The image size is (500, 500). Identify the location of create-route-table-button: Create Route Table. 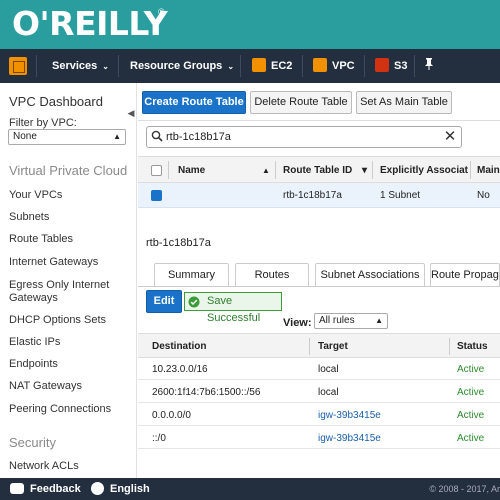
(194, 102).